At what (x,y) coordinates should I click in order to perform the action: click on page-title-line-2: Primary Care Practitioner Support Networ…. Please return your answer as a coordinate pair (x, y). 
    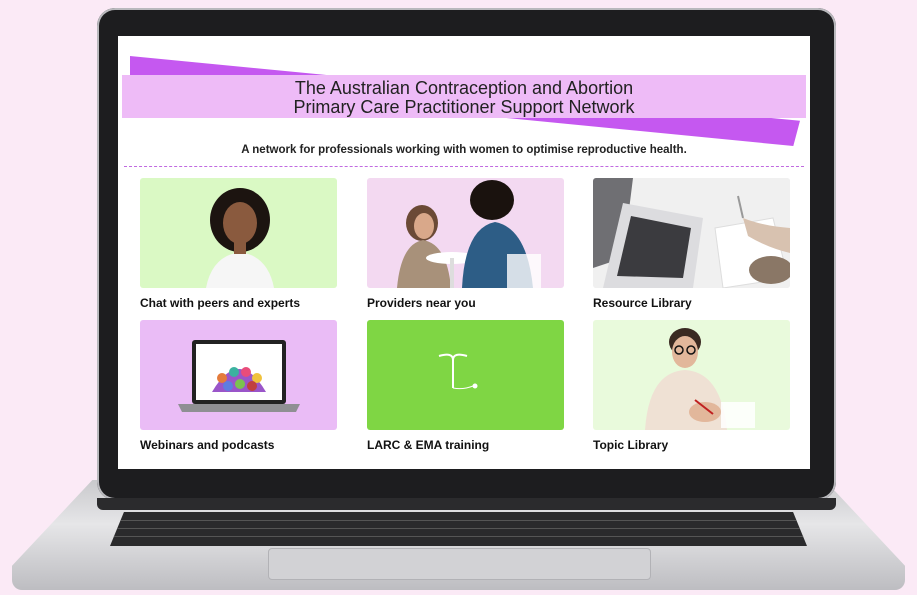
    Looking at the image, I should click on (464, 107).